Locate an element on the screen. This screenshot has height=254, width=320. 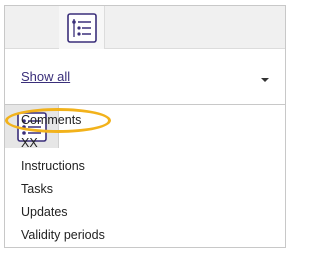
list-item-updates: Updates is located at coordinates (44, 212).